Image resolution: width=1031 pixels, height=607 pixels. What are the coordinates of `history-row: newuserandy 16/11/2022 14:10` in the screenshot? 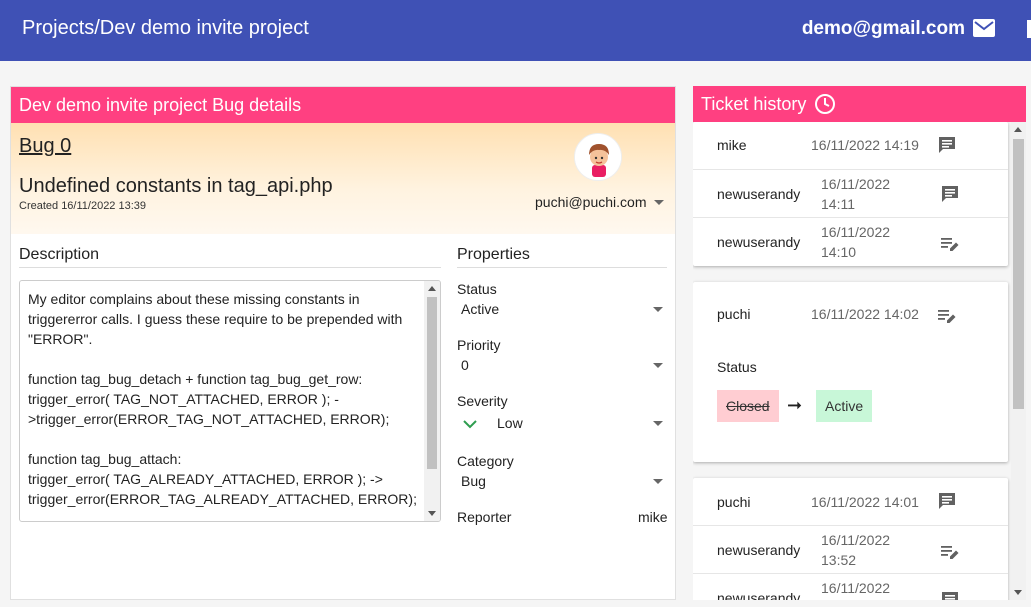 It's located at (850, 242).